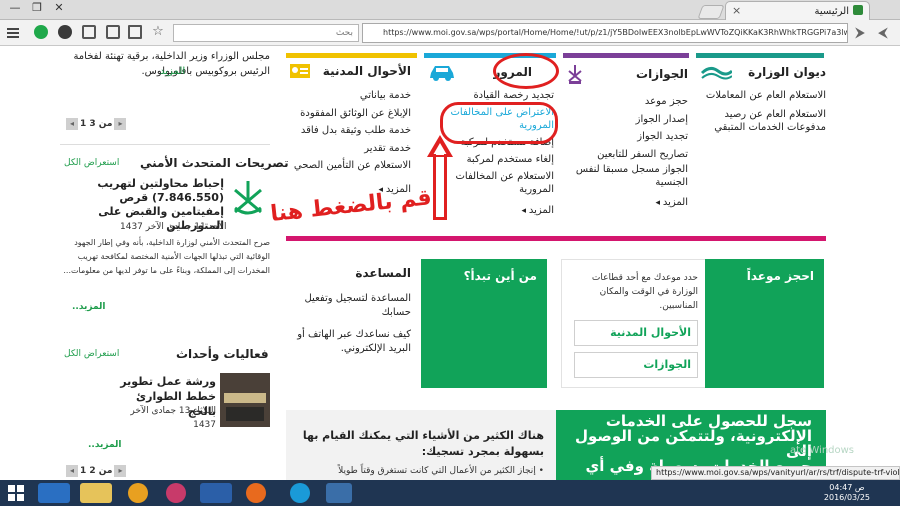 The height and width of the screenshot is (506, 900). I want to click on ministry-wave-icon, so click(716, 73).